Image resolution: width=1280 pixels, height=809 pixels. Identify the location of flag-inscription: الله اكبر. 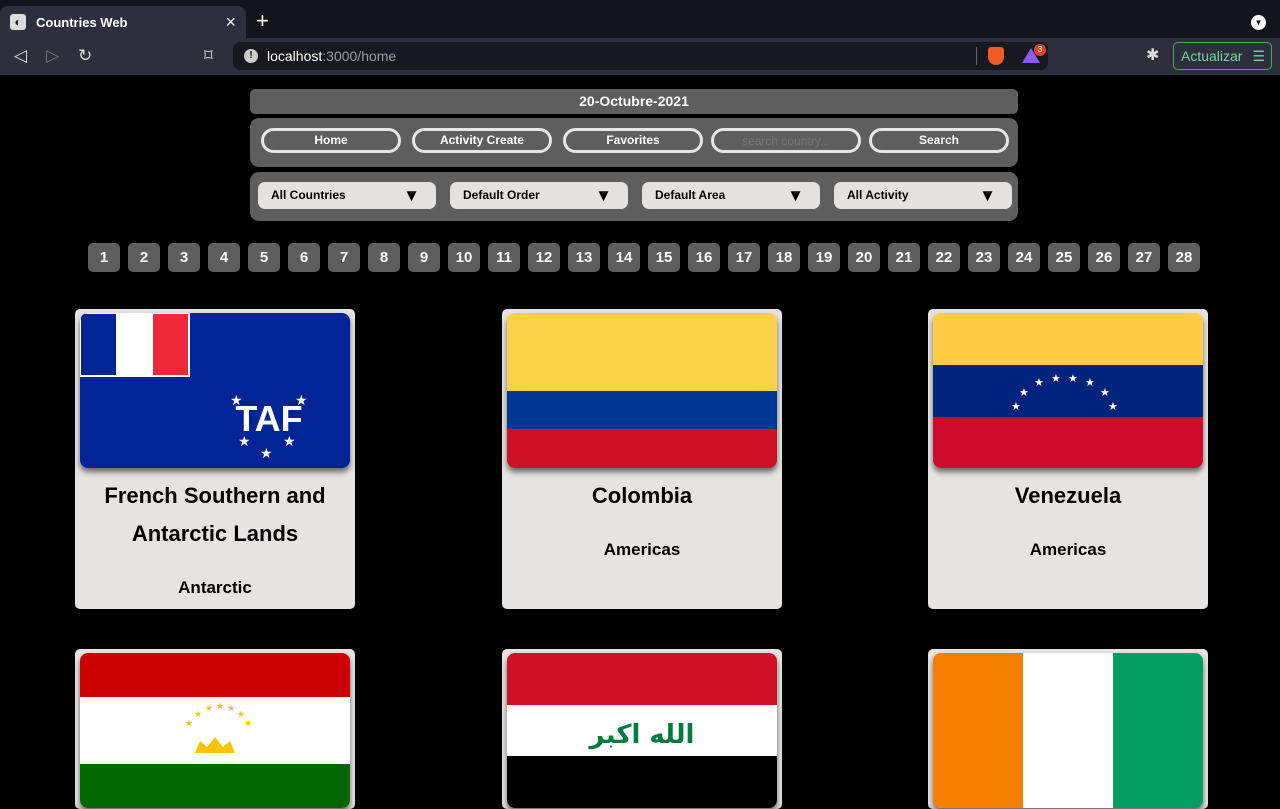
(641, 735).